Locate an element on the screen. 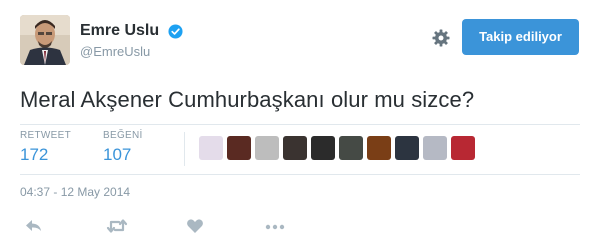 The height and width of the screenshot is (249, 599). user-handle: @EmreUslu is located at coordinates (131, 51).